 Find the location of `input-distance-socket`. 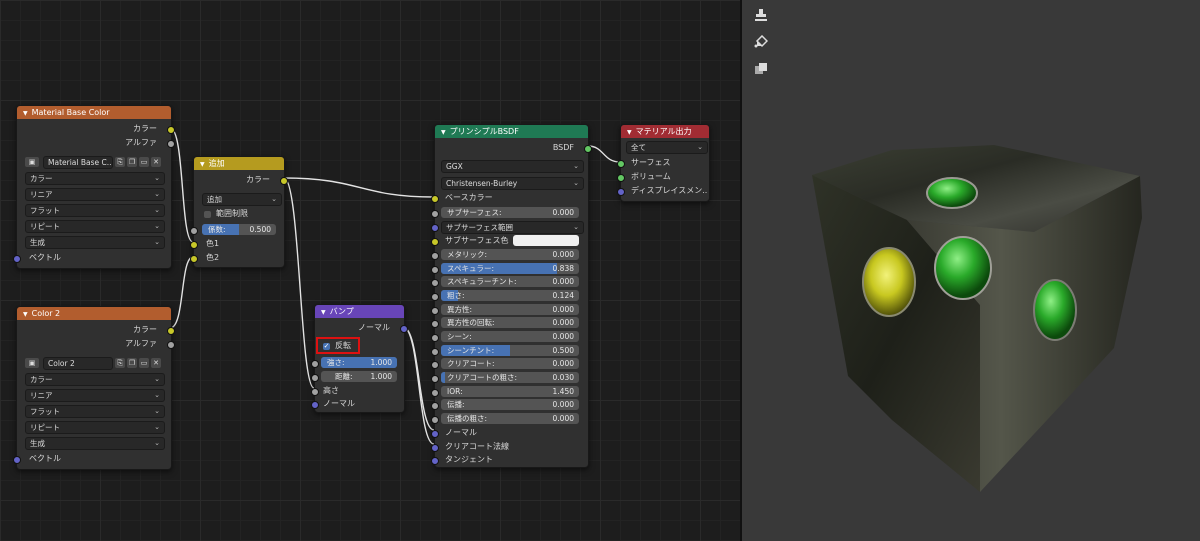

input-distance-socket is located at coordinates (315, 378).